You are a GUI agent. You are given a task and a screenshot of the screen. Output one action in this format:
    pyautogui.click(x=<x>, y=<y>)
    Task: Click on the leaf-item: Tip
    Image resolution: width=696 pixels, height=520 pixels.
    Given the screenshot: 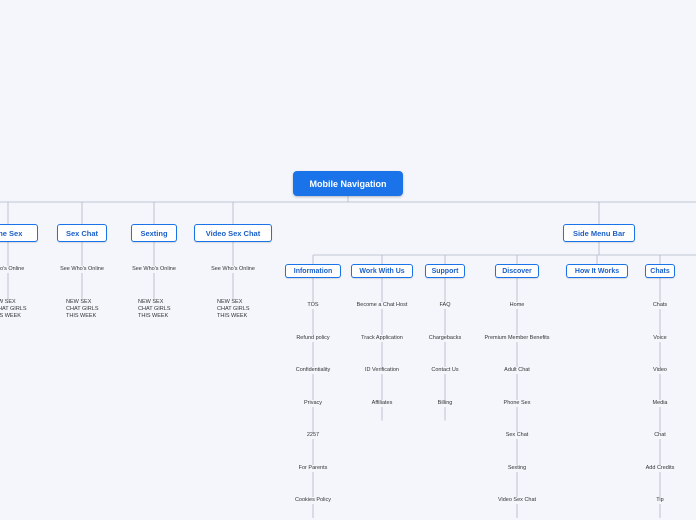 What is the action you would take?
    pyautogui.click(x=660, y=500)
    